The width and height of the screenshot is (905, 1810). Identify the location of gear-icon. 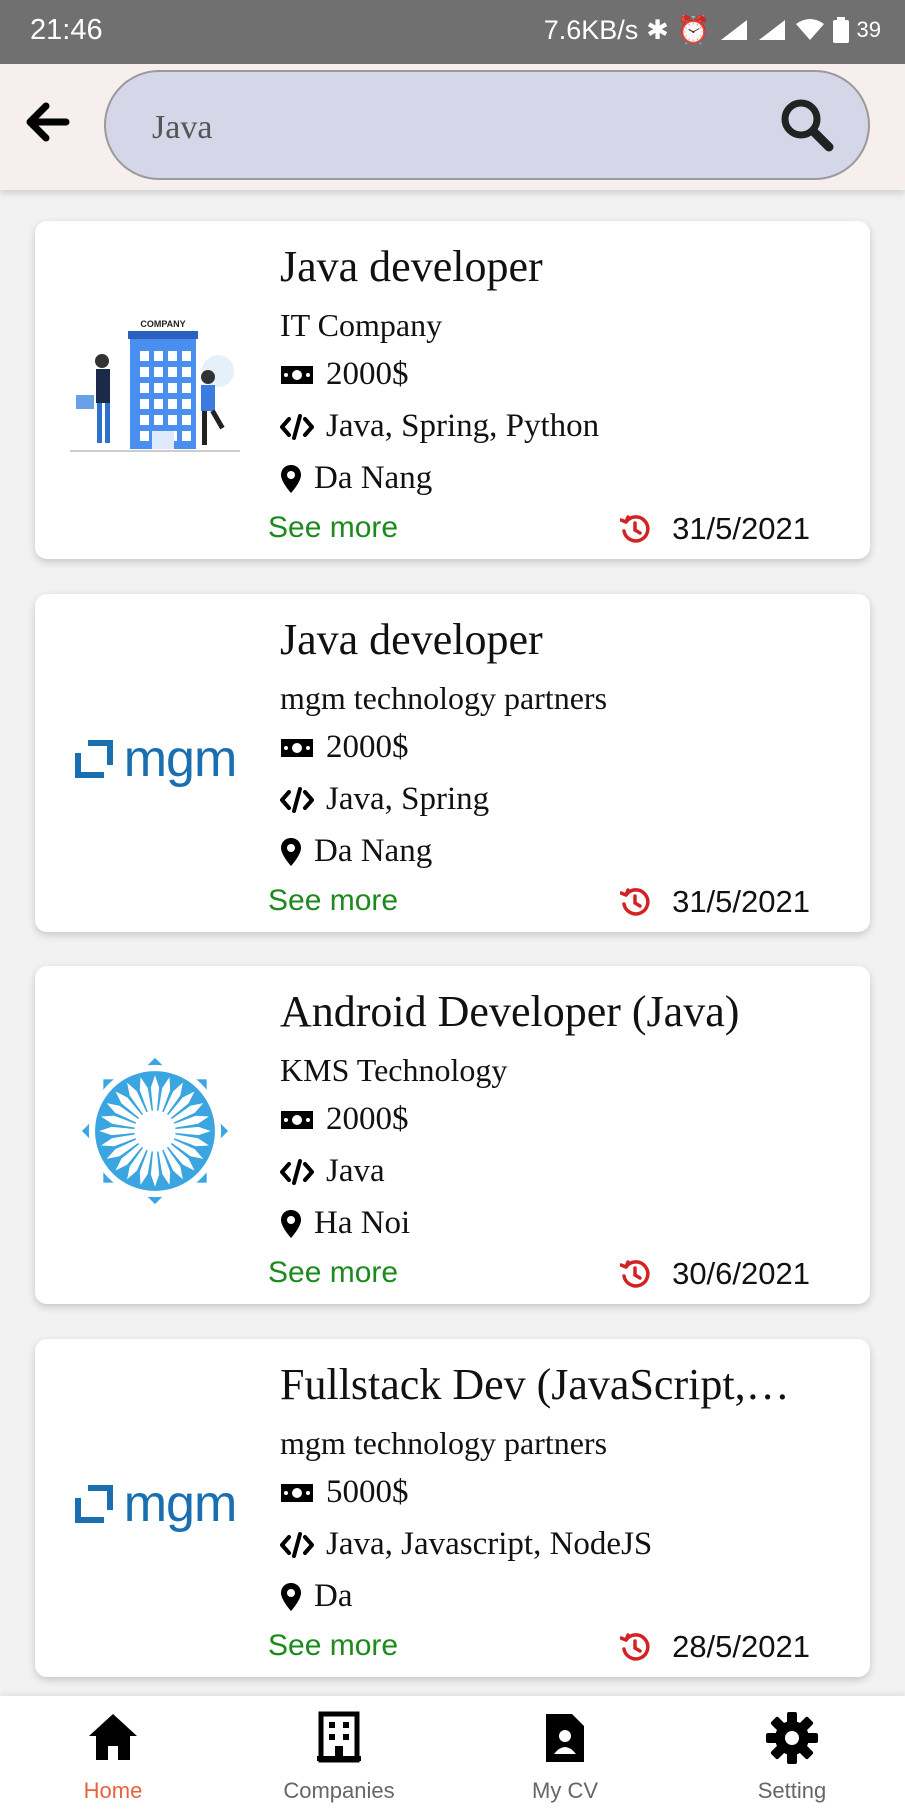
(792, 1738).